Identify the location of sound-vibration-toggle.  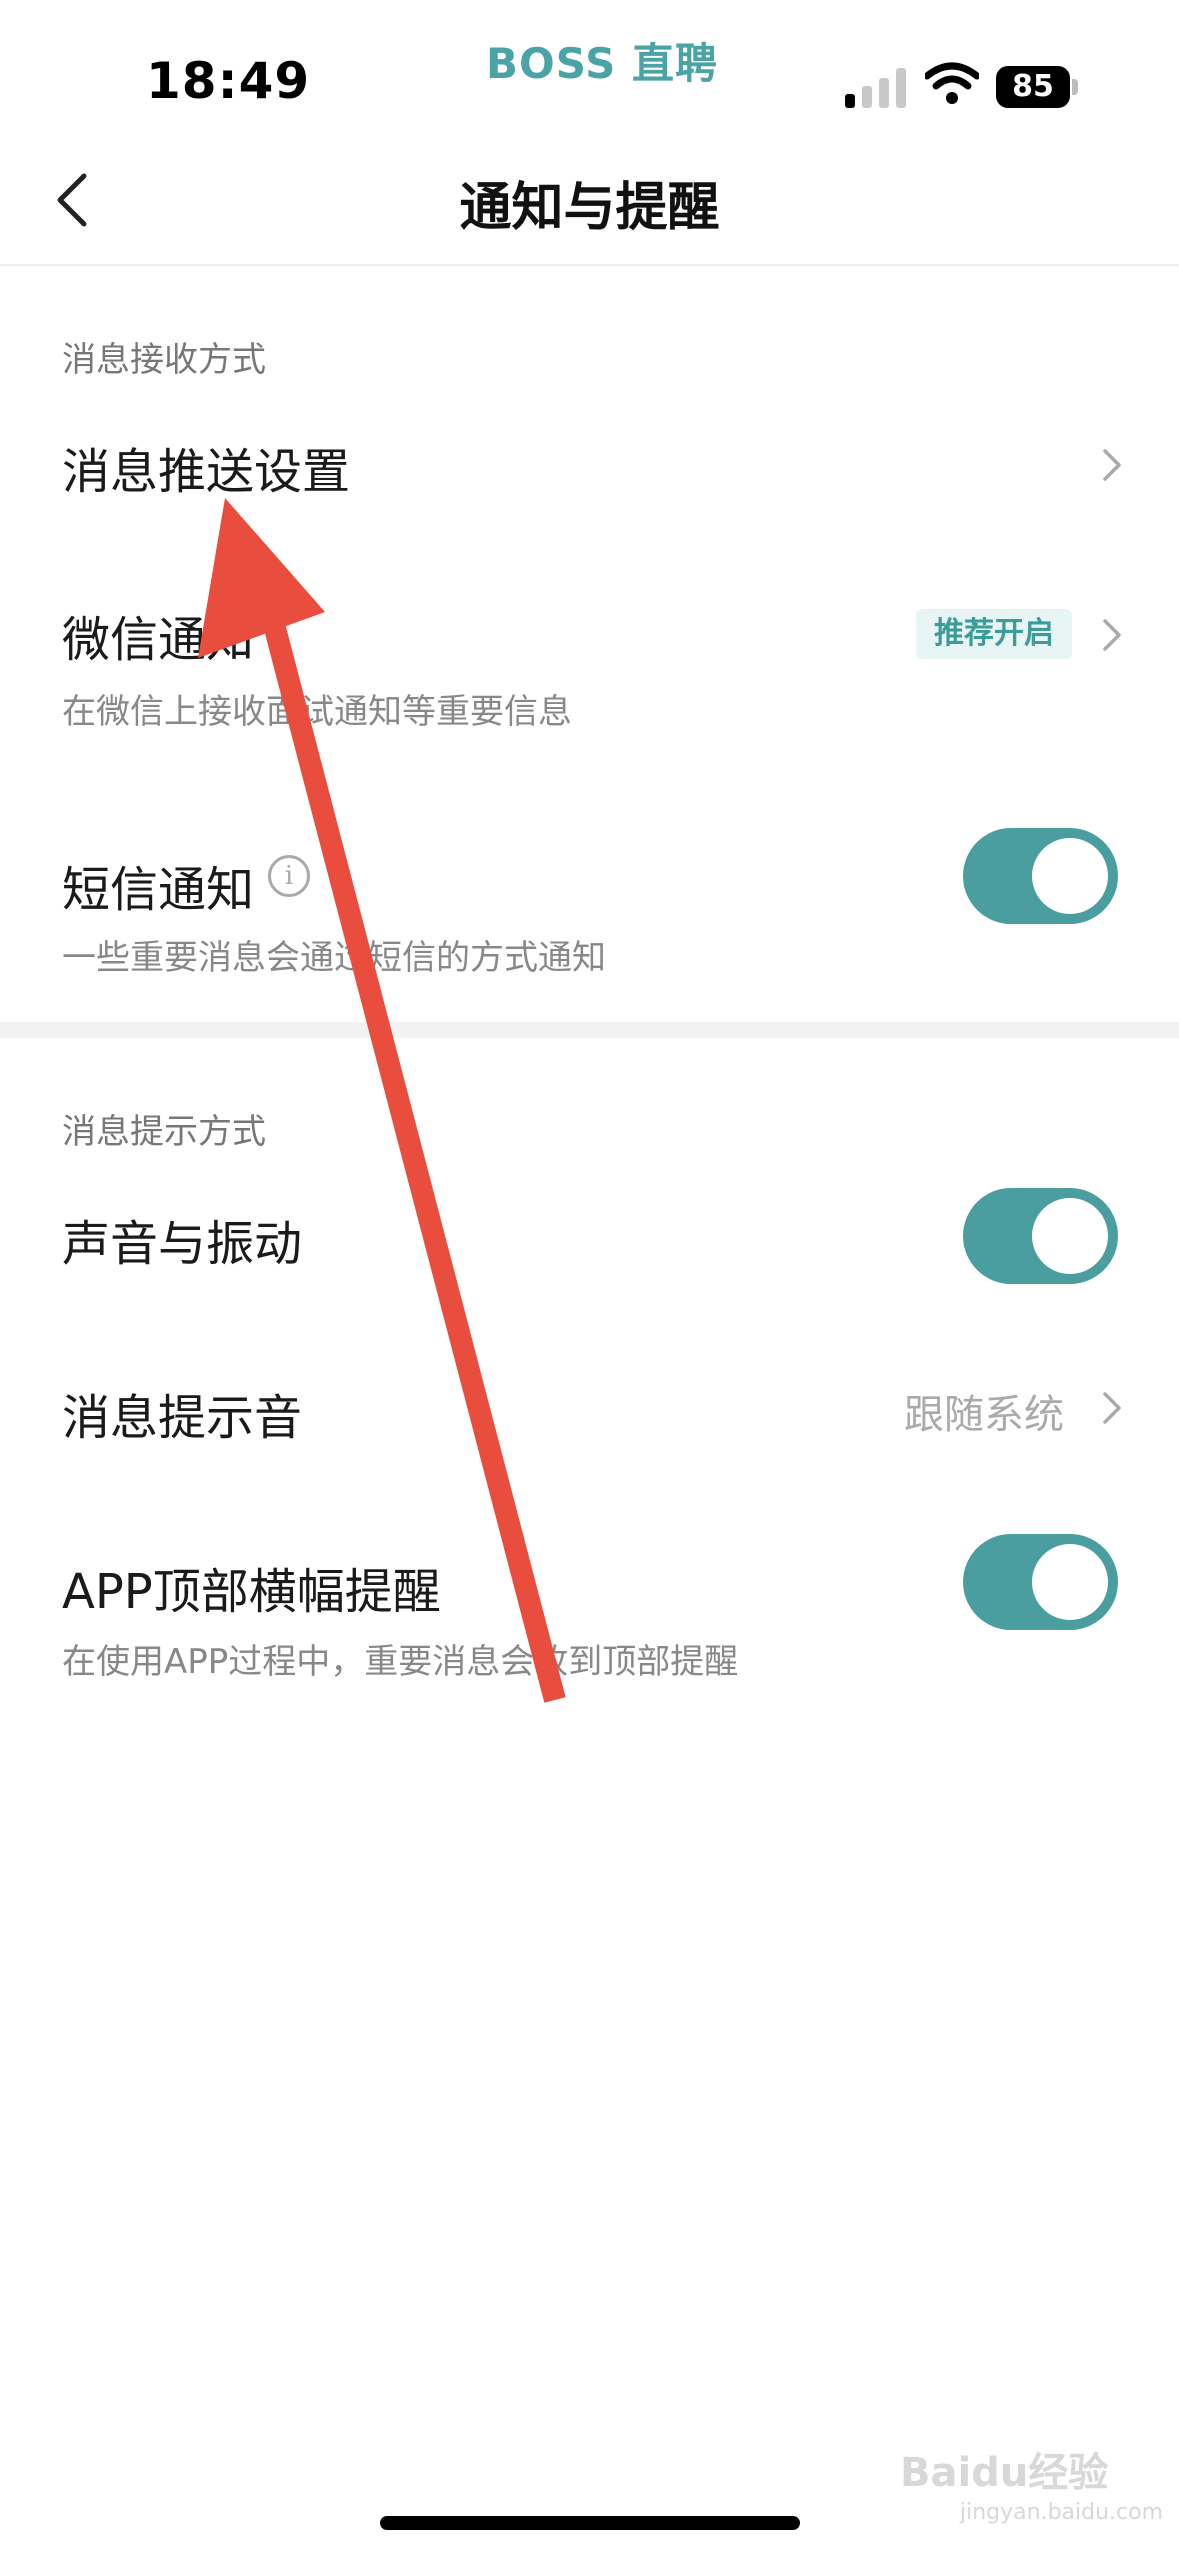
(1040, 1236).